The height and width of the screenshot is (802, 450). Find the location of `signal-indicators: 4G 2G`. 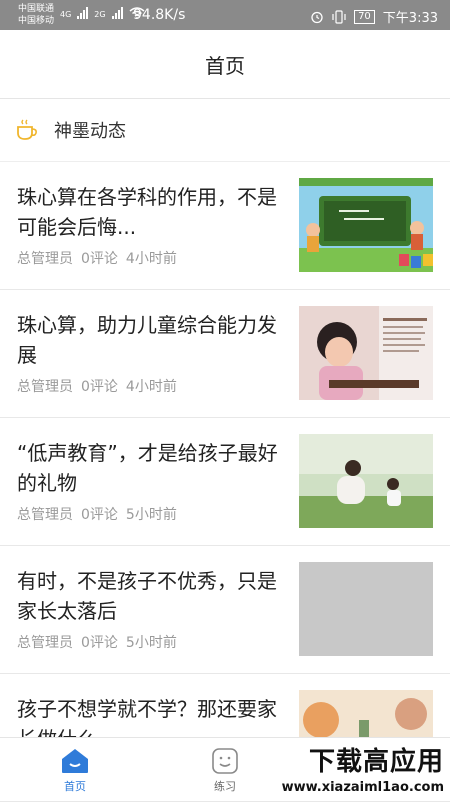

signal-indicators: 4G 2G is located at coordinates (102, 13).